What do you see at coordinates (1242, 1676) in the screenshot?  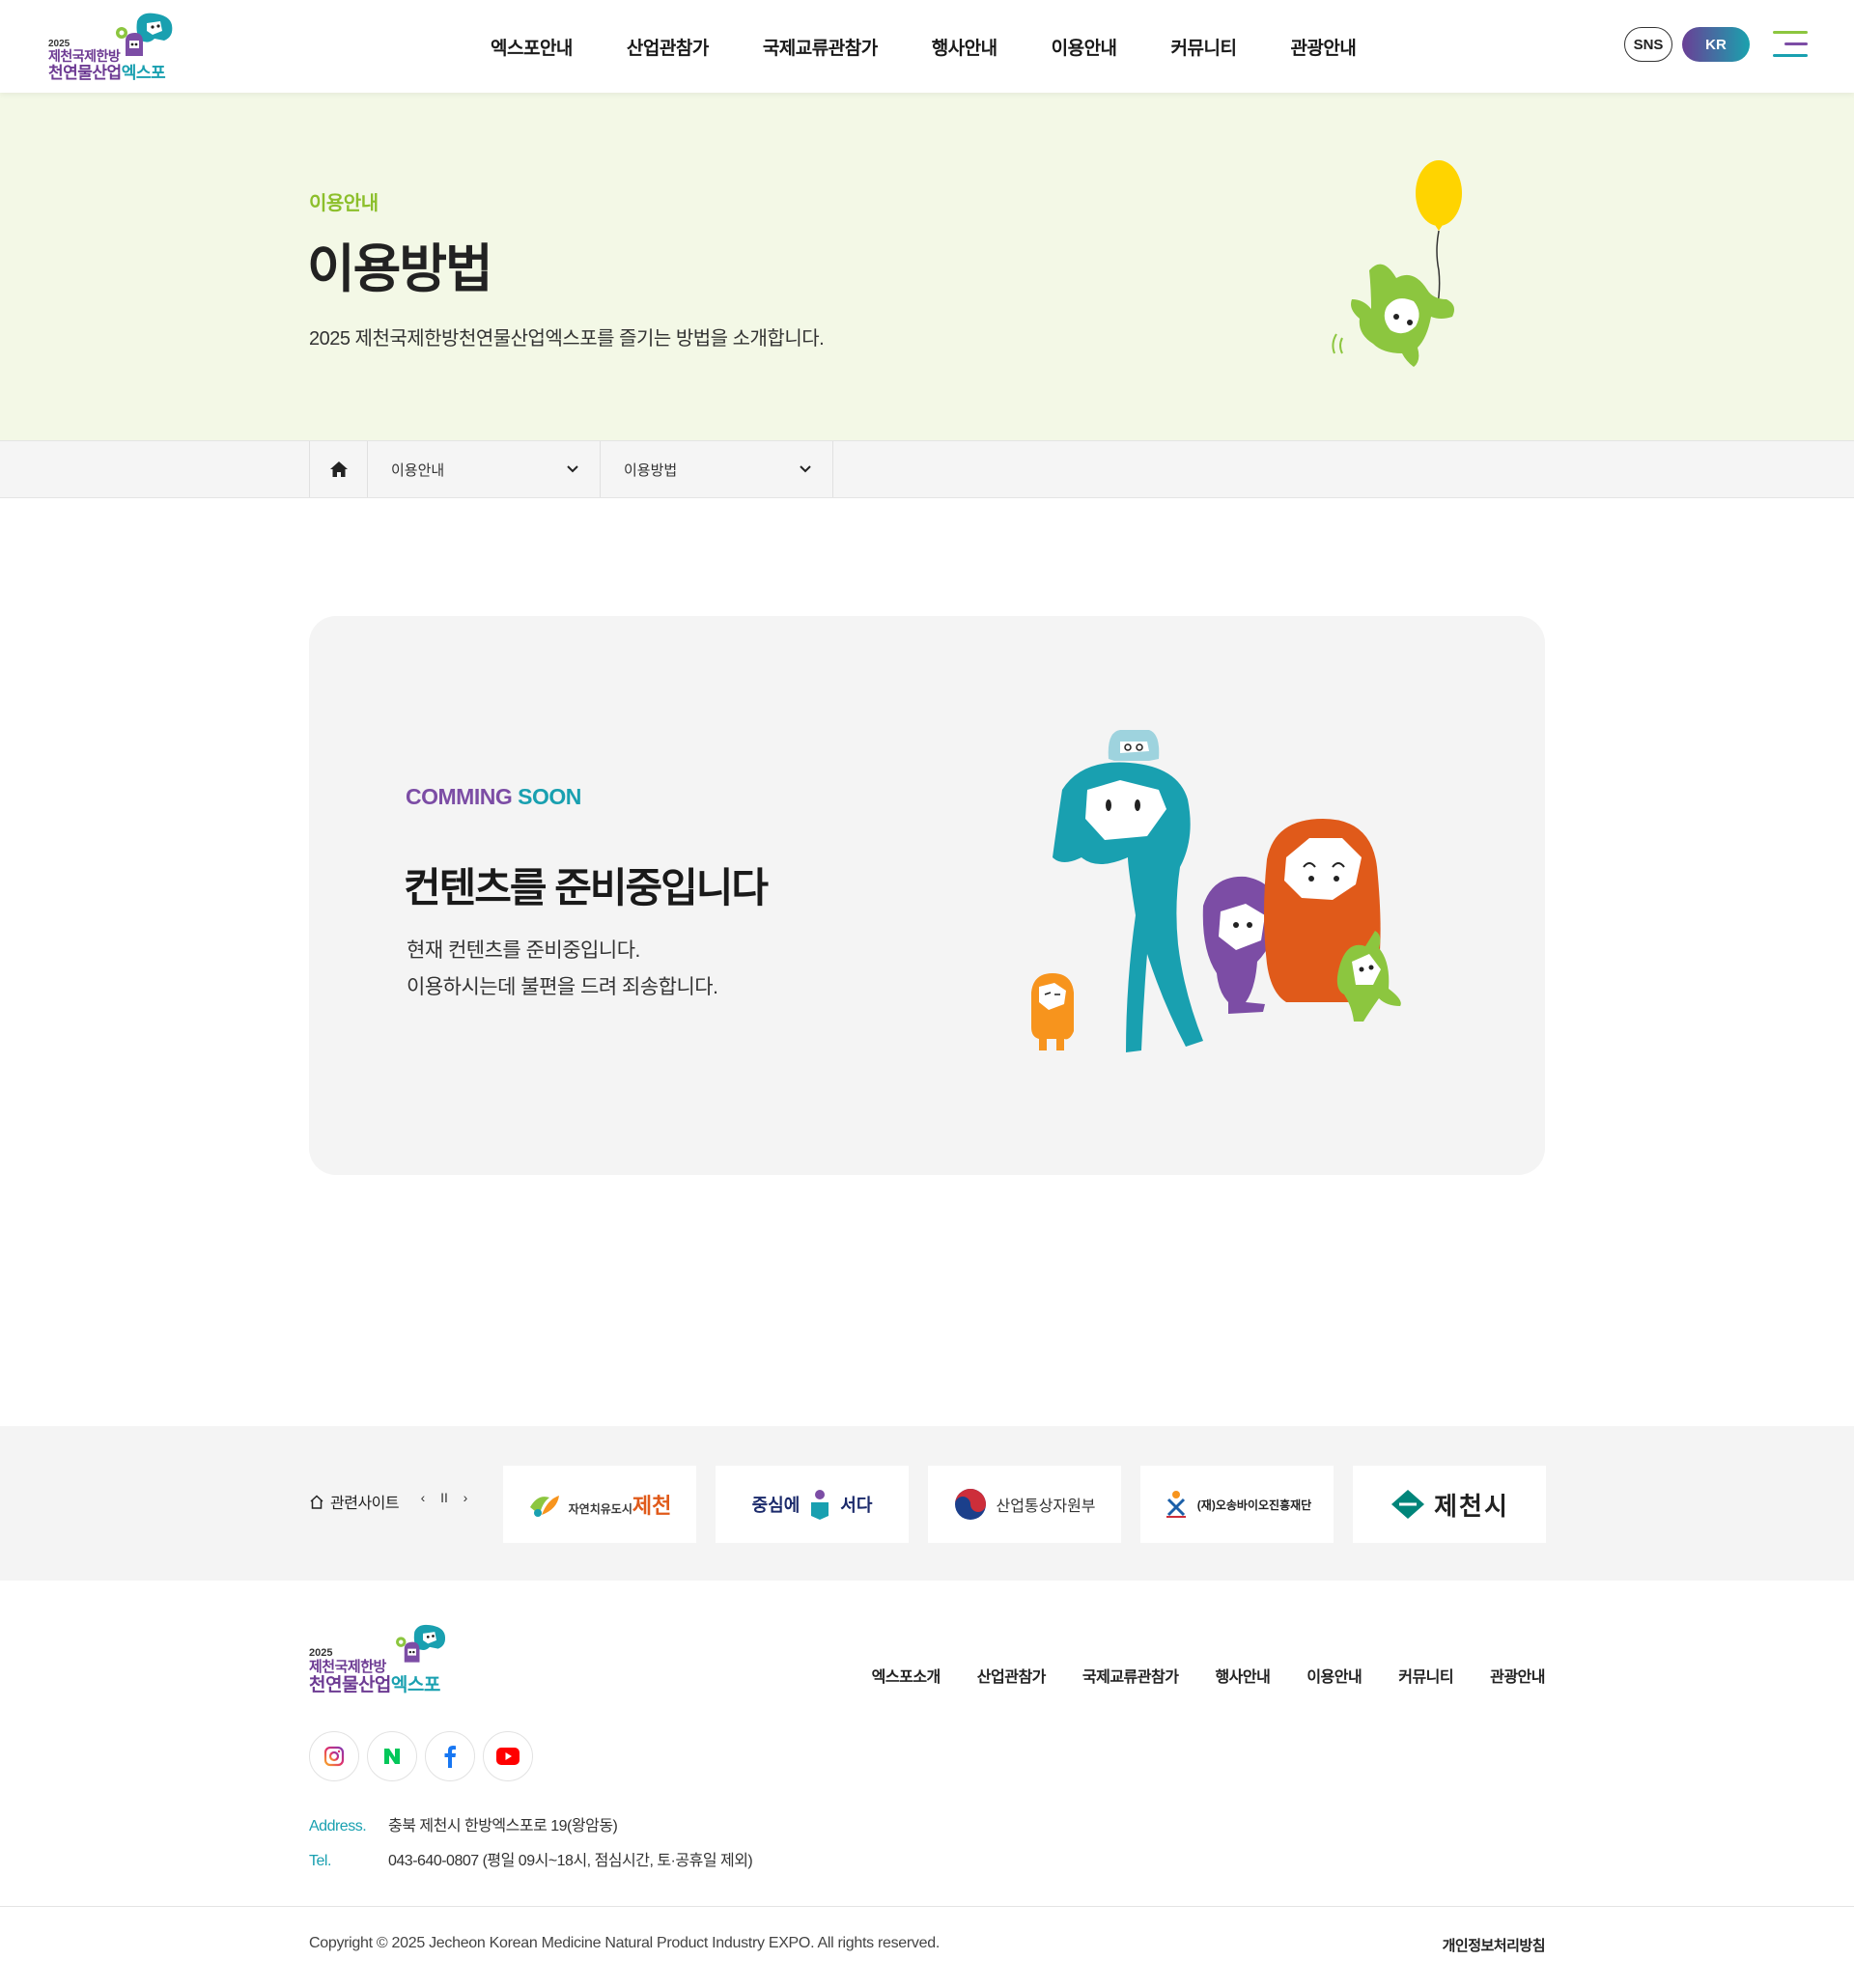 I see `footer-nav-events: 행사안내` at bounding box center [1242, 1676].